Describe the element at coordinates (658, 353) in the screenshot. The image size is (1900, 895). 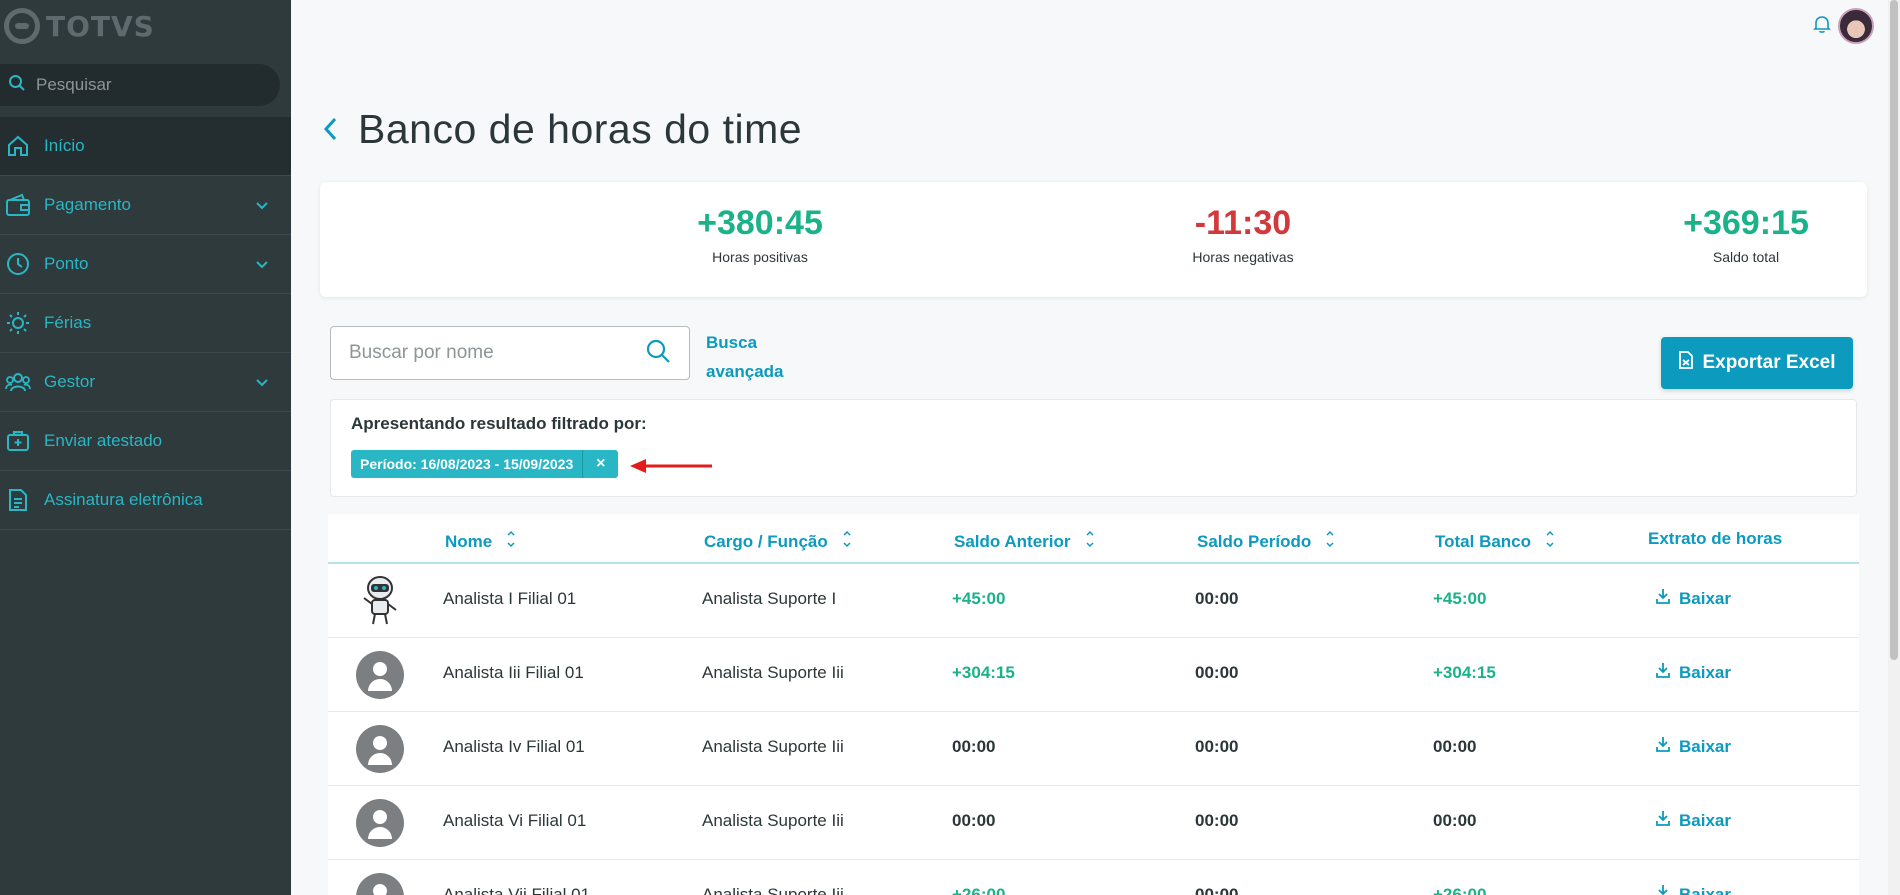
I see `search-icon` at that location.